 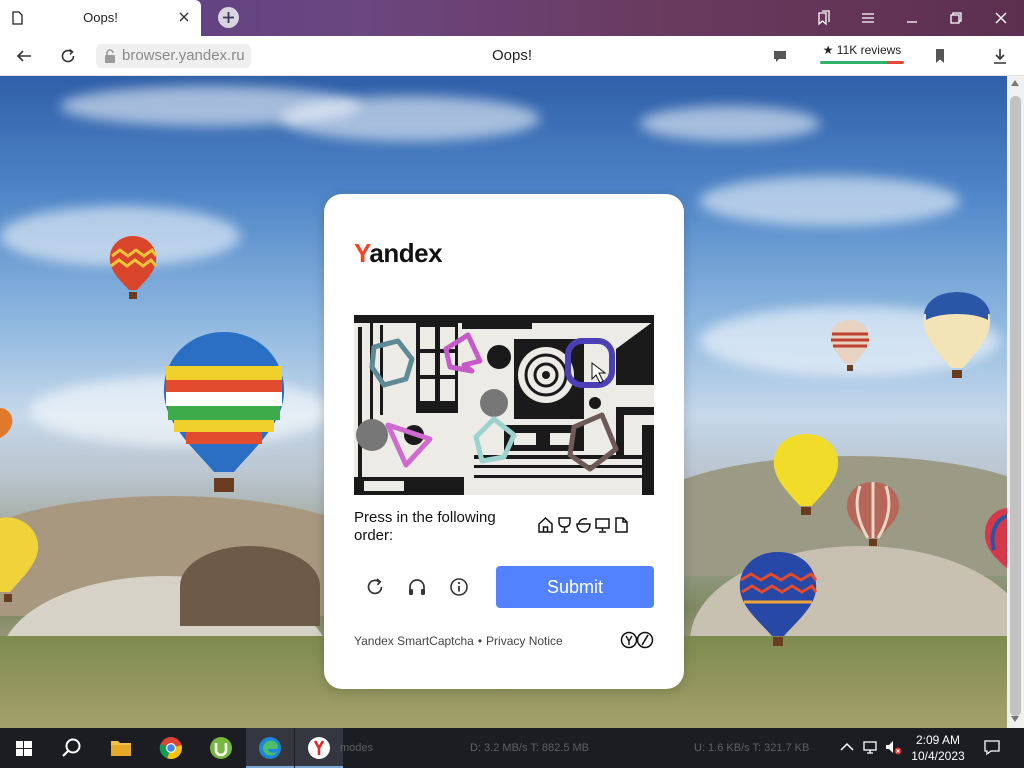 I want to click on upload-speed: U: 1.6 KB/s T: 321.7 KB, so click(x=752, y=748).